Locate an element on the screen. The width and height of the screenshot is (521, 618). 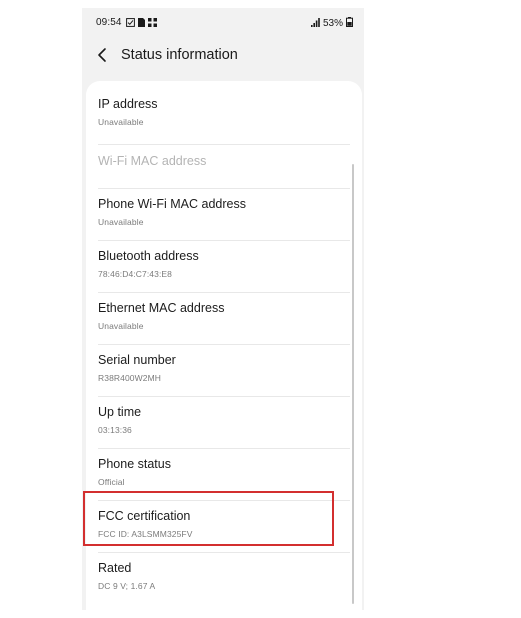
check-box-icon is located at coordinates (130, 23).